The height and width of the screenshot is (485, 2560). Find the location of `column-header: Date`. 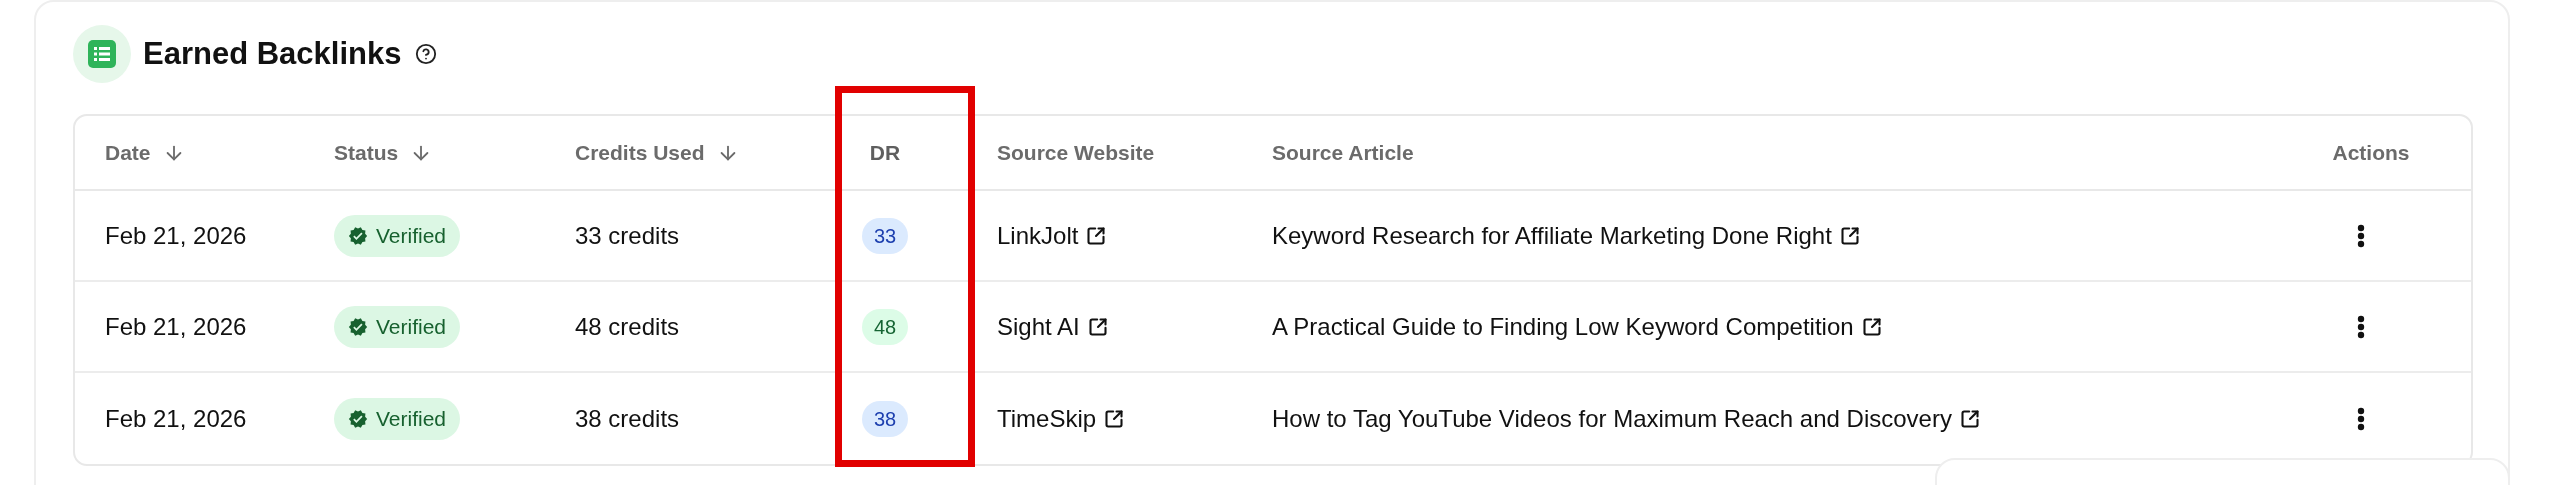

column-header: Date is located at coordinates (145, 152).